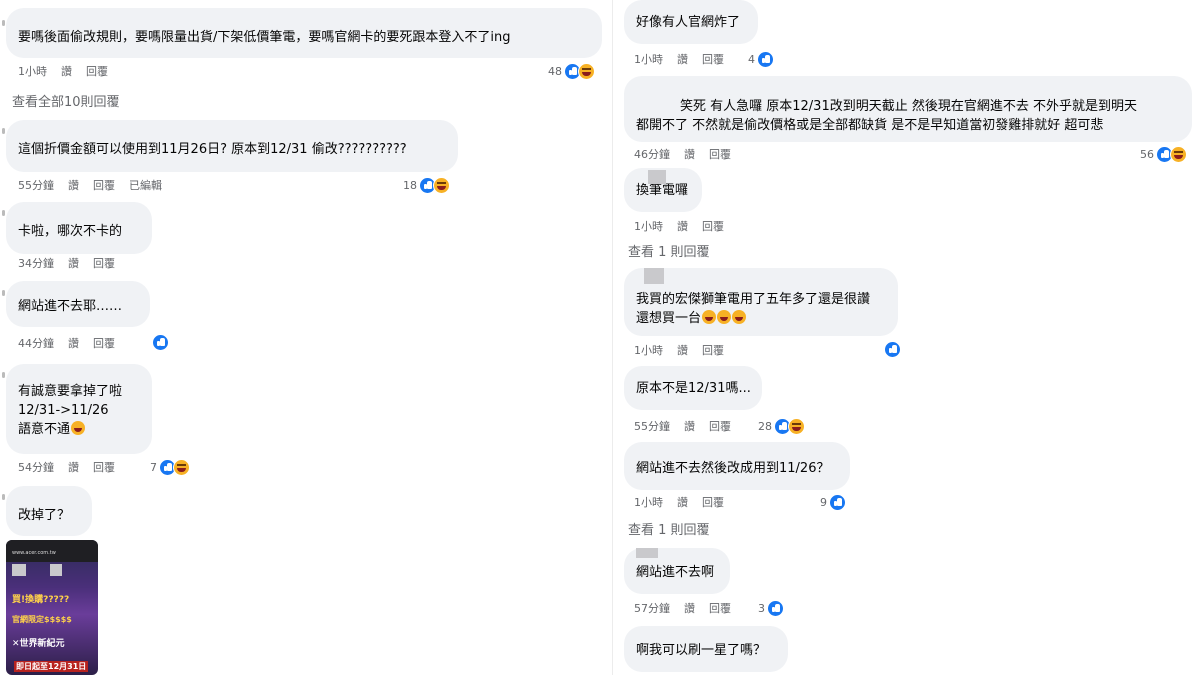 This screenshot has width=1200, height=675. I want to click on view-all-replies-link: 查看全部10則回覆, so click(66, 100).